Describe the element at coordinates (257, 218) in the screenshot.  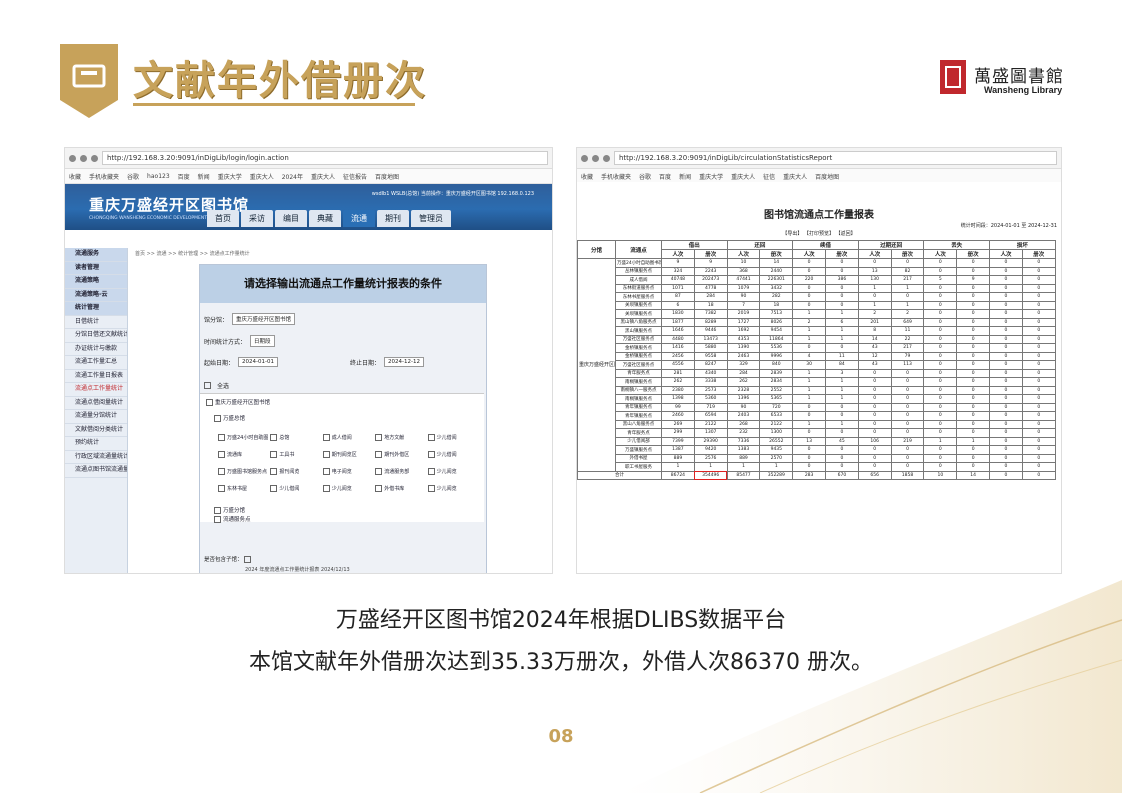
I see `menu-item: 采访` at that location.